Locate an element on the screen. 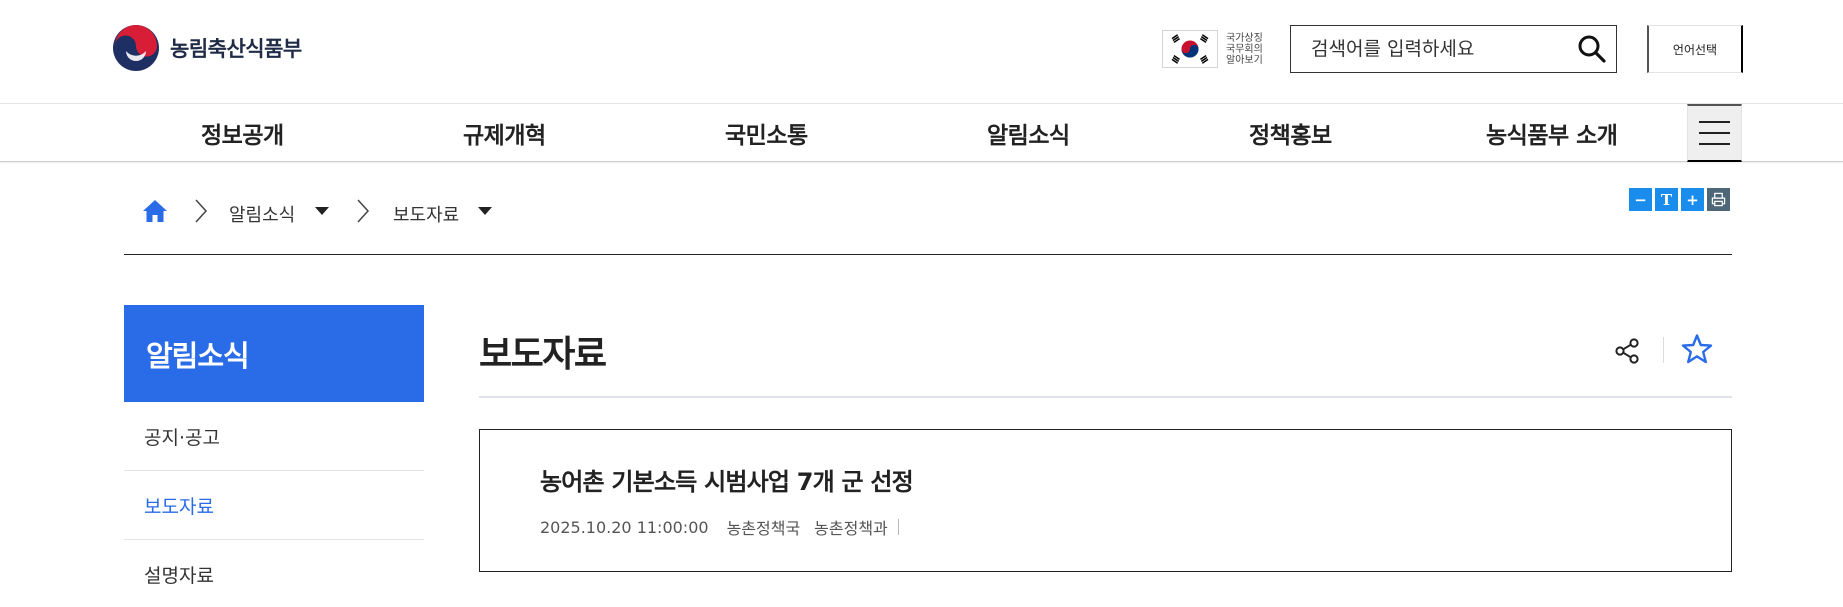 The width and height of the screenshot is (1843, 607). hamburger-menu-button is located at coordinates (1714, 133).